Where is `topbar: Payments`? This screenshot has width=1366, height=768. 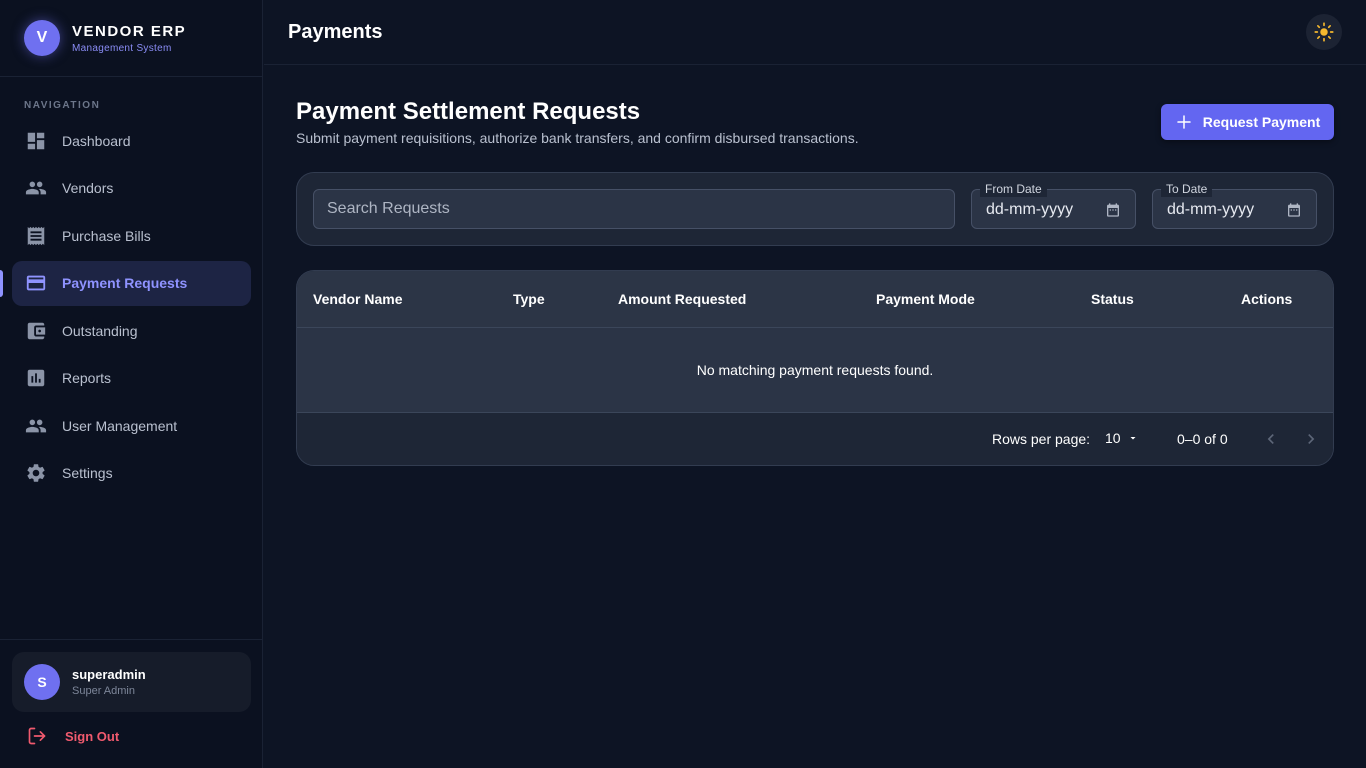 topbar: Payments is located at coordinates (815, 32).